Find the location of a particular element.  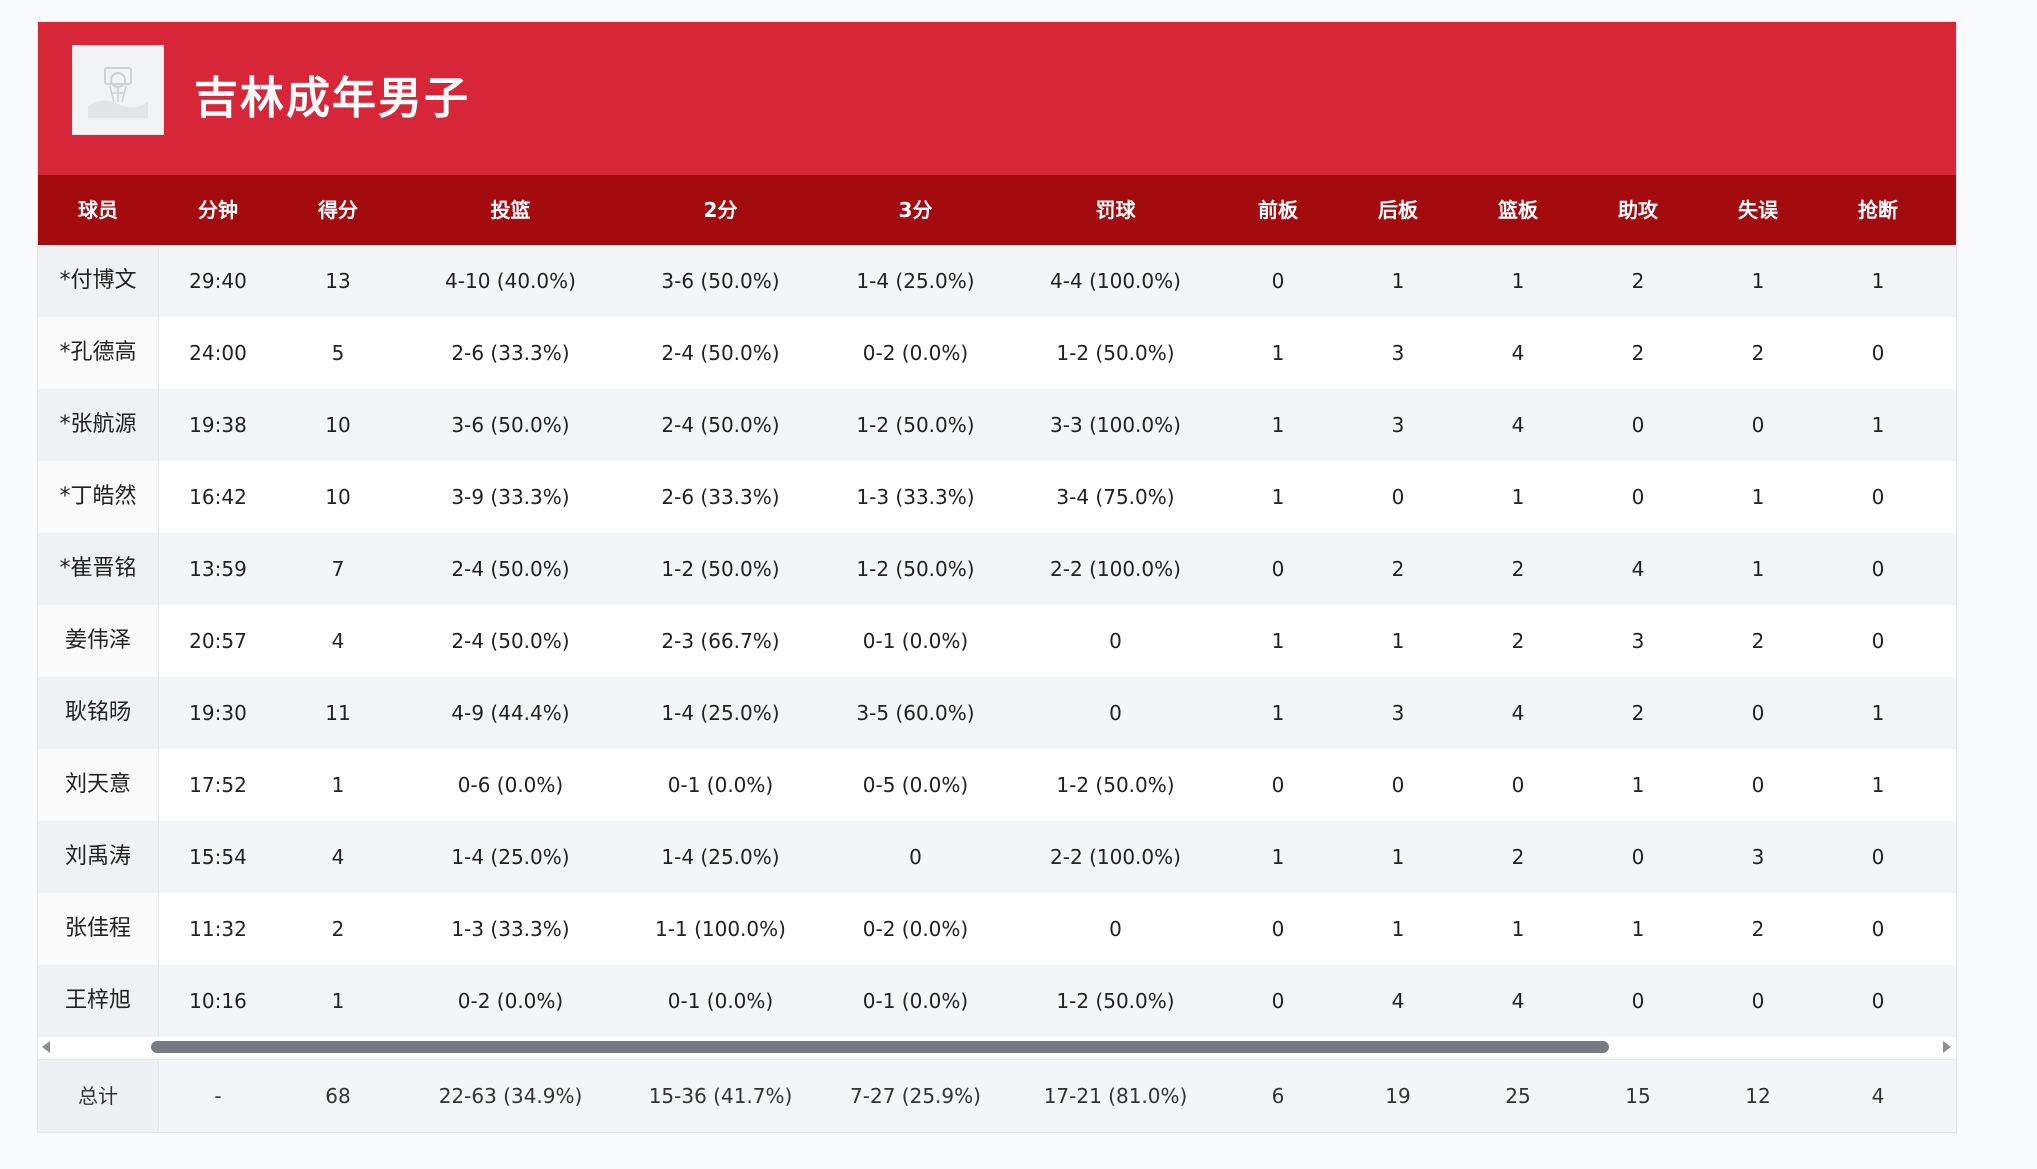

horizontal-scrollbar is located at coordinates (997, 1048).